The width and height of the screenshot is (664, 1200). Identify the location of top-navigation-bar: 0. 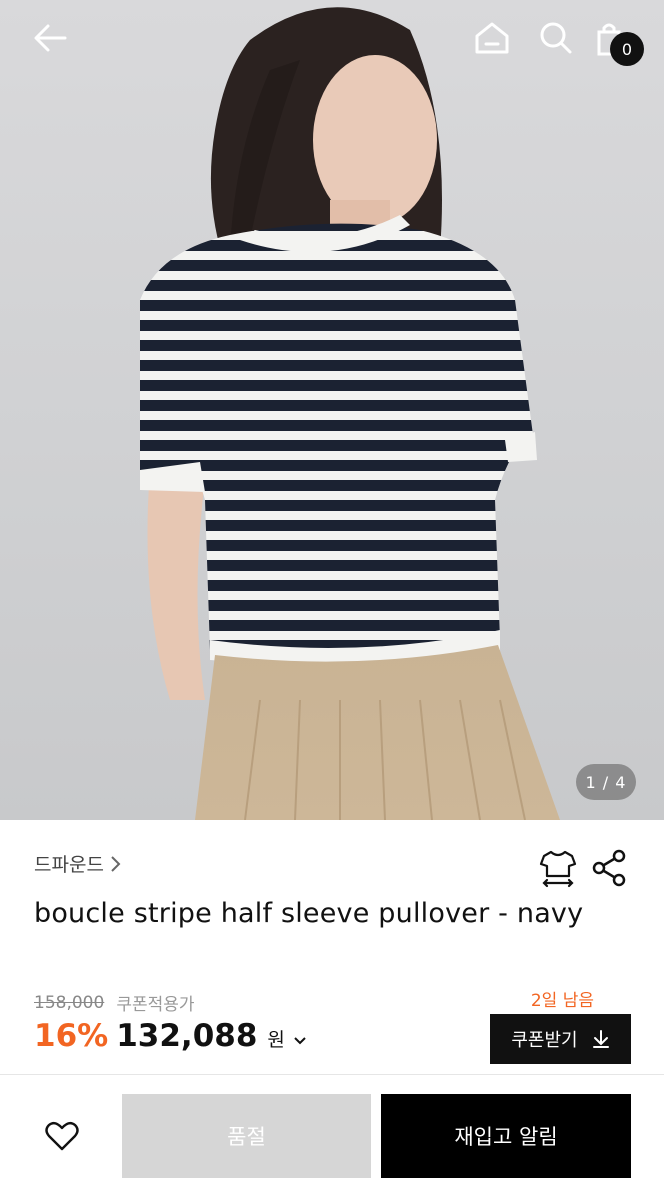
(332, 40).